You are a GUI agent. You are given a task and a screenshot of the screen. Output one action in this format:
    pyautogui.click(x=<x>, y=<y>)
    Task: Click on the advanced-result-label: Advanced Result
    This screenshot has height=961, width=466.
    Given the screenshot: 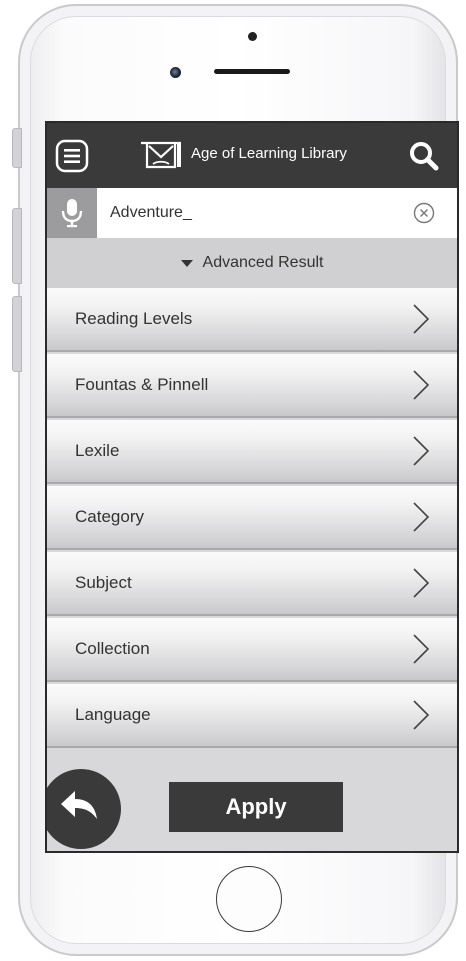 What is the action you would take?
    pyautogui.click(x=263, y=262)
    